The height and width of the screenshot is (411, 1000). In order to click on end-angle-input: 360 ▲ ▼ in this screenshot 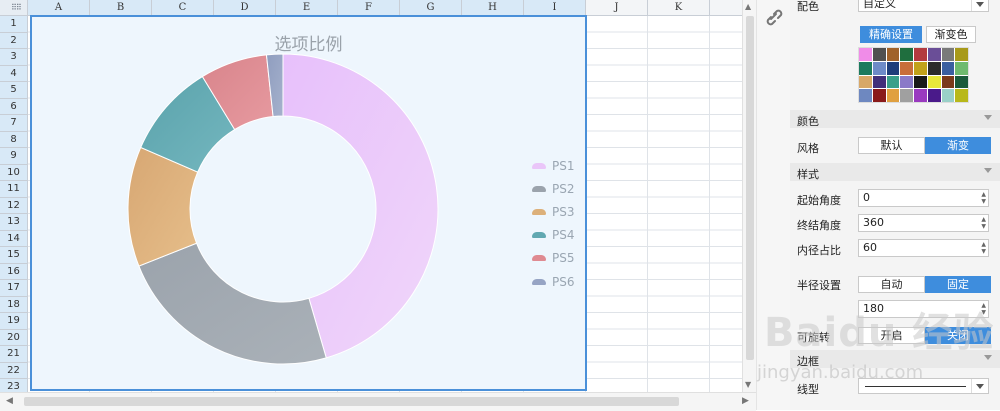, I will do `click(923, 223)`.